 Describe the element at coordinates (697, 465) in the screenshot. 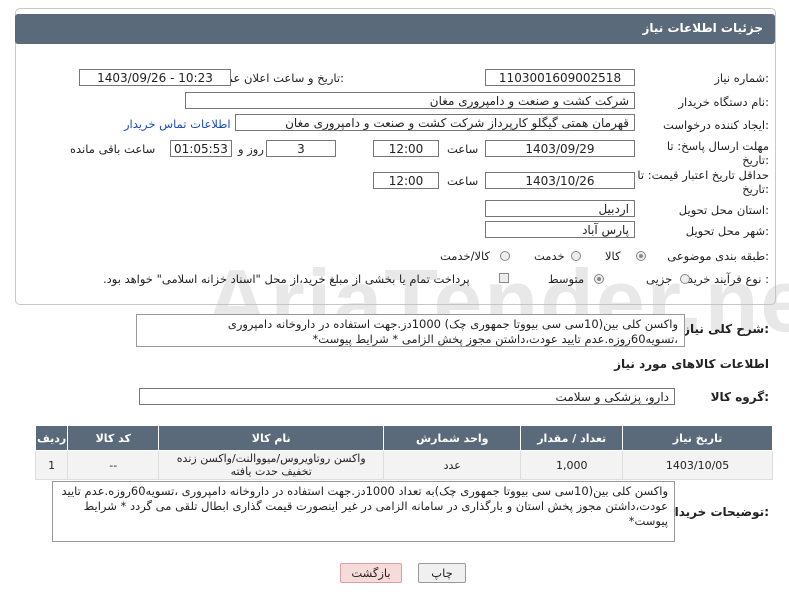

I see `cell-date: 1403/10/05` at that location.